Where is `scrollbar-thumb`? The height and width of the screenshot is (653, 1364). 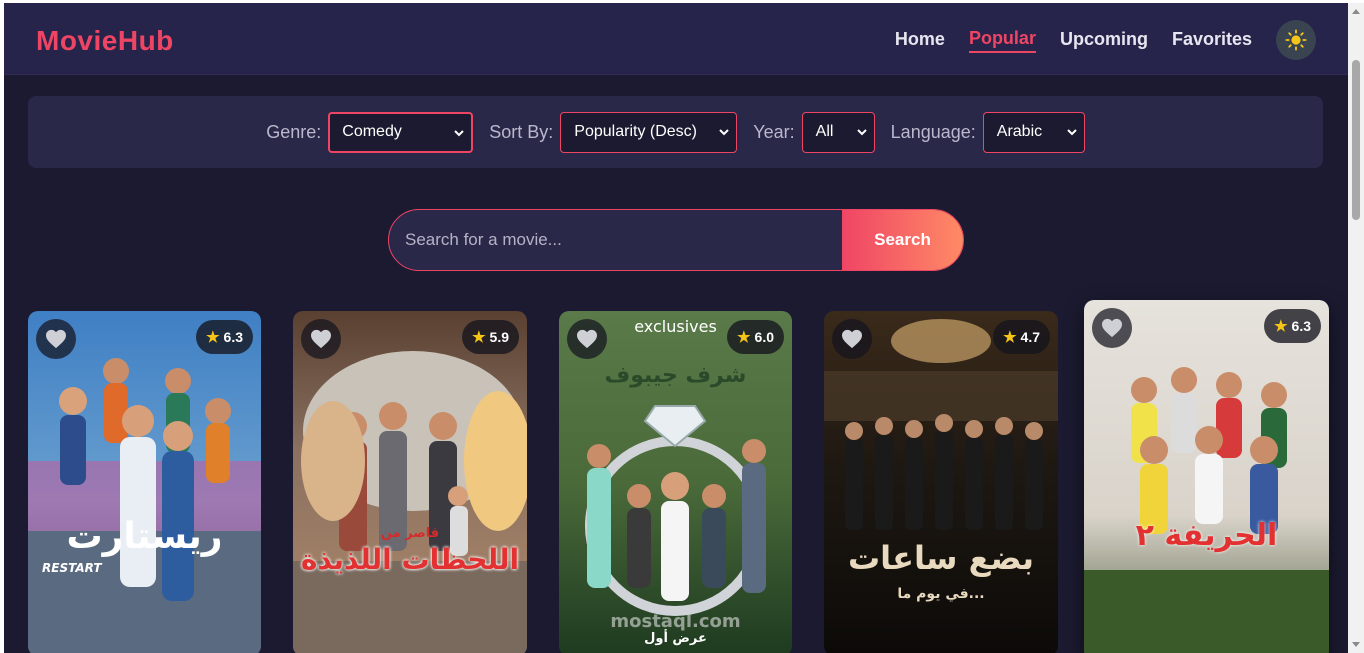 scrollbar-thumb is located at coordinates (1356, 140).